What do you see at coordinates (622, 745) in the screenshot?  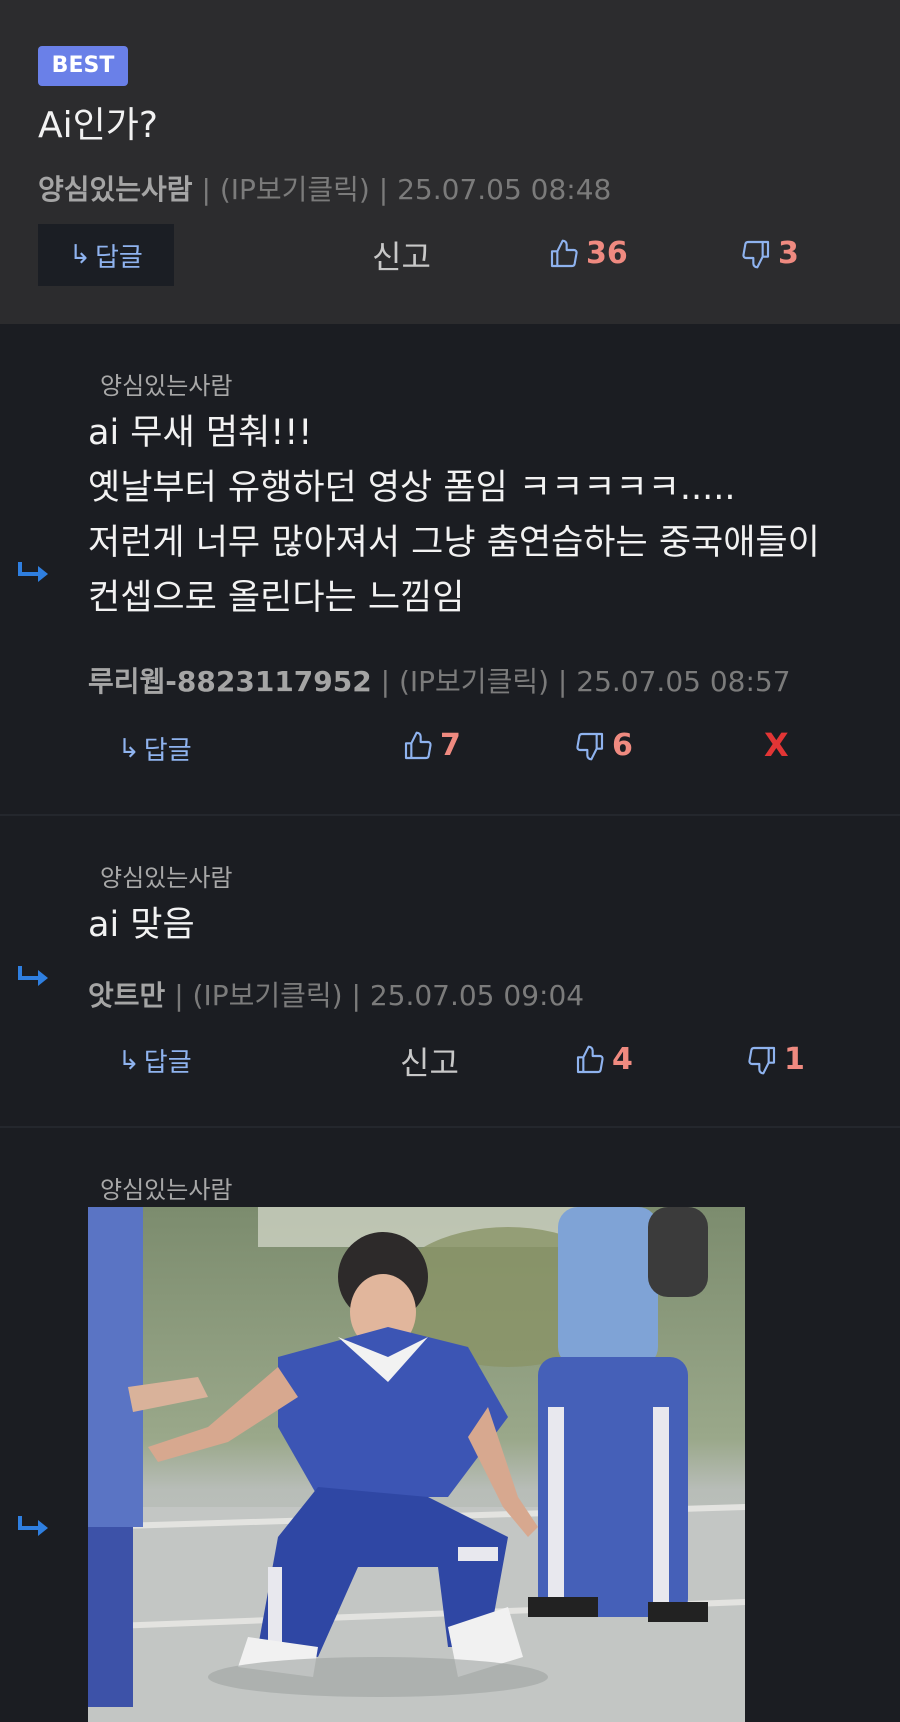 I see `dislike-count: 6` at bounding box center [622, 745].